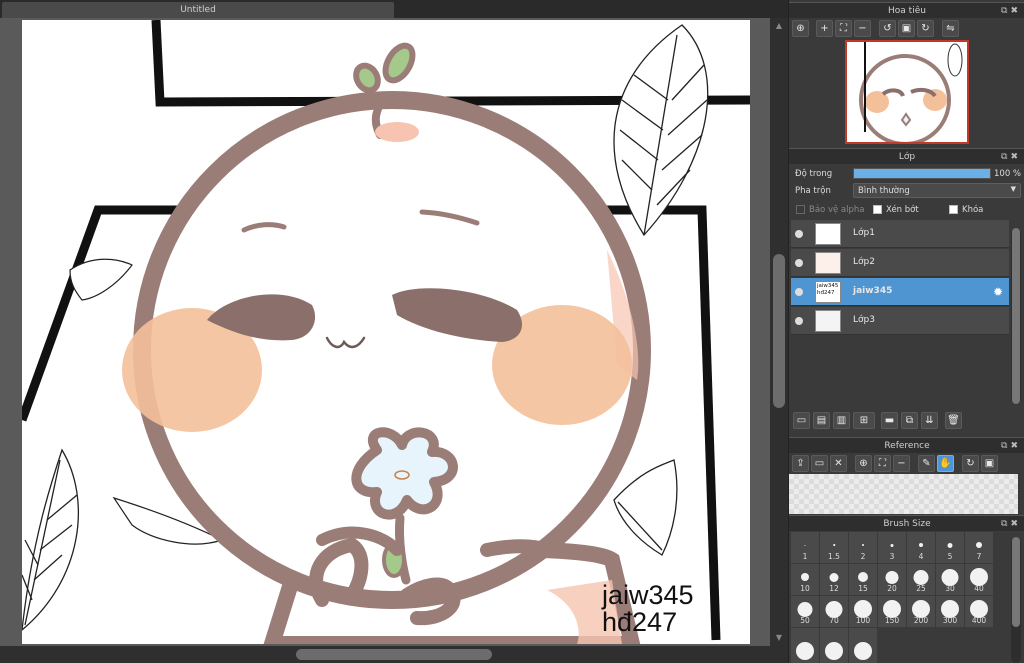  I want to click on brush-size-cell: 4, so click(921, 547).